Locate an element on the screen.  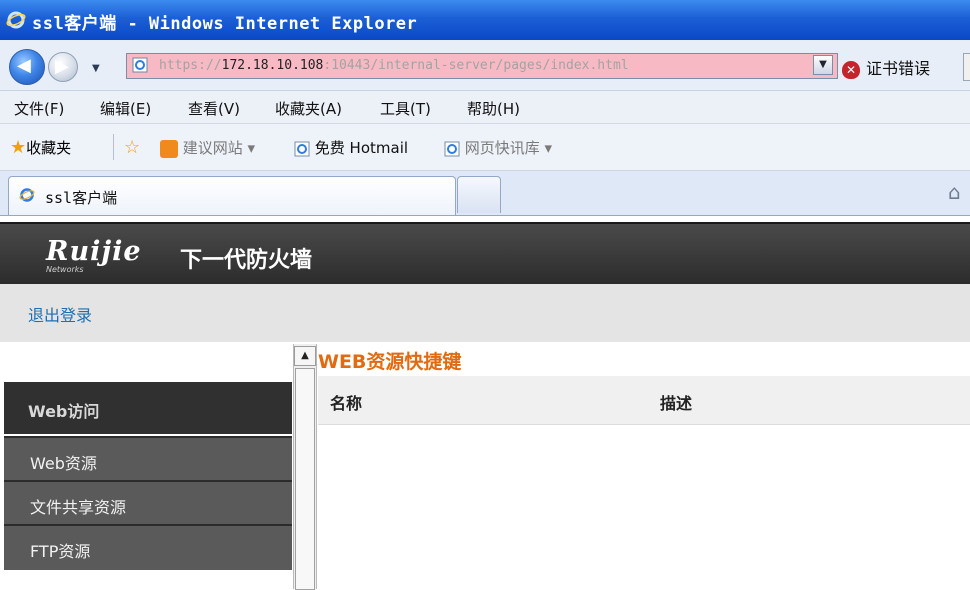
app-header: Ruijie Networks 下一代防火墙 is located at coordinates (485, 254).